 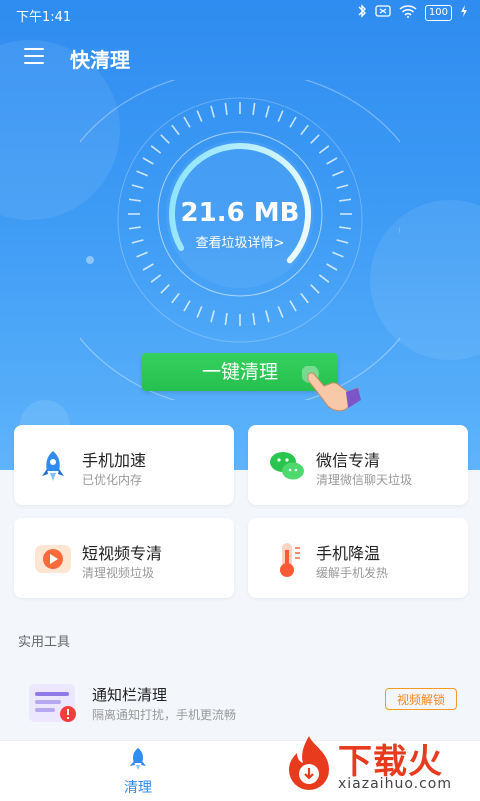 I want to click on notification-bar-icon, so click(x=52, y=702).